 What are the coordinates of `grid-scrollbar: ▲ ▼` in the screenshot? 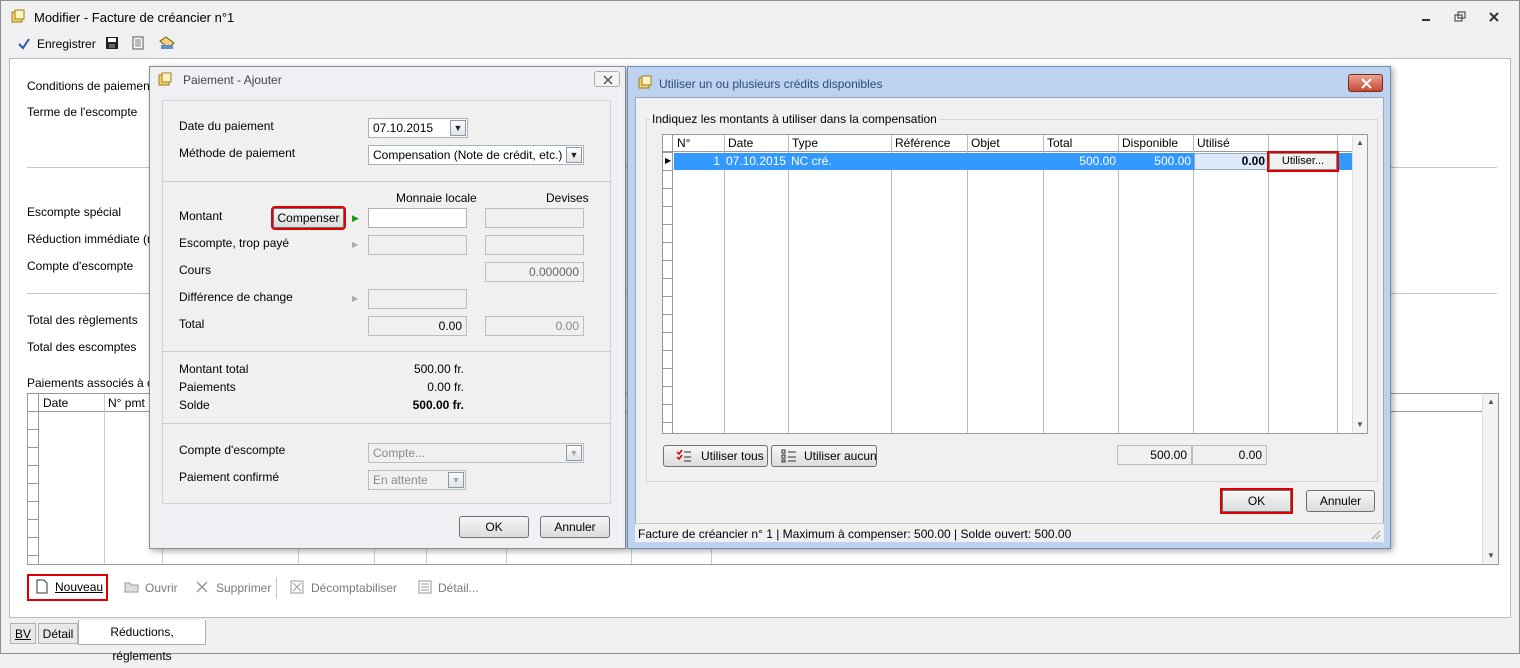 It's located at (1490, 479).